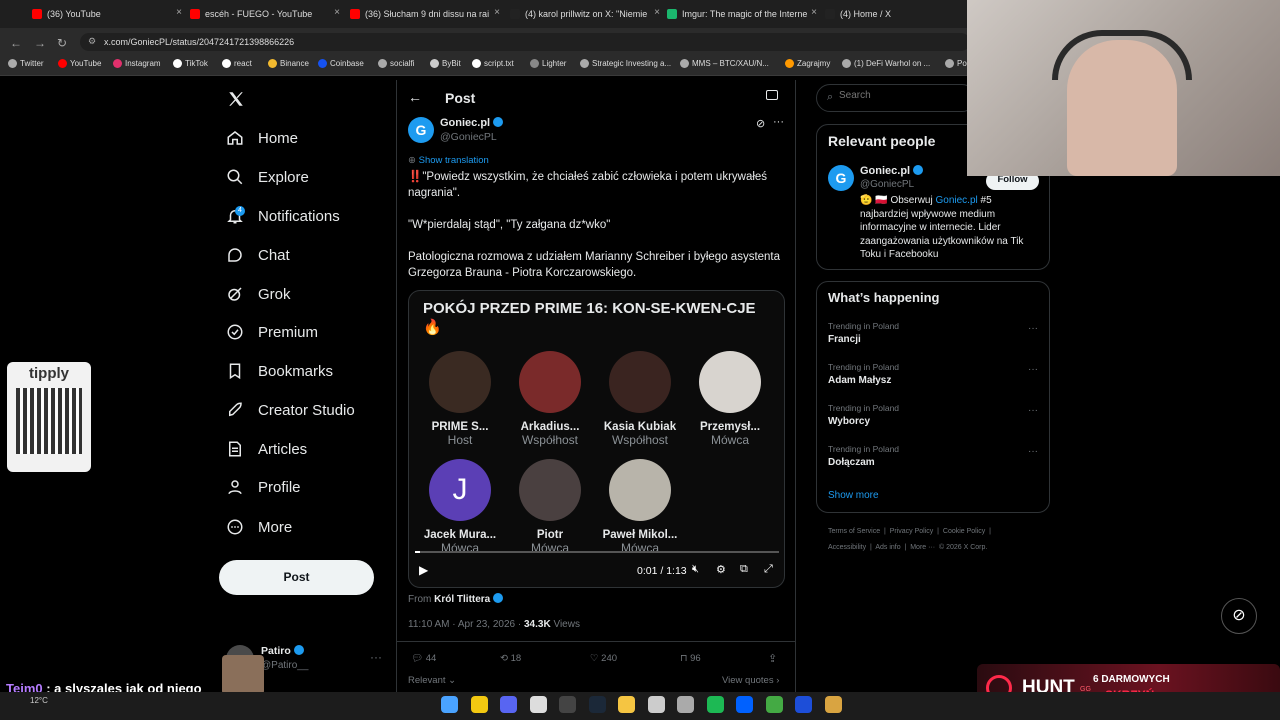 Image resolution: width=1280 pixels, height=720 pixels. What do you see at coordinates (550, 399) in the screenshot?
I see `space-speaker: Arkadius... Współhost` at bounding box center [550, 399].